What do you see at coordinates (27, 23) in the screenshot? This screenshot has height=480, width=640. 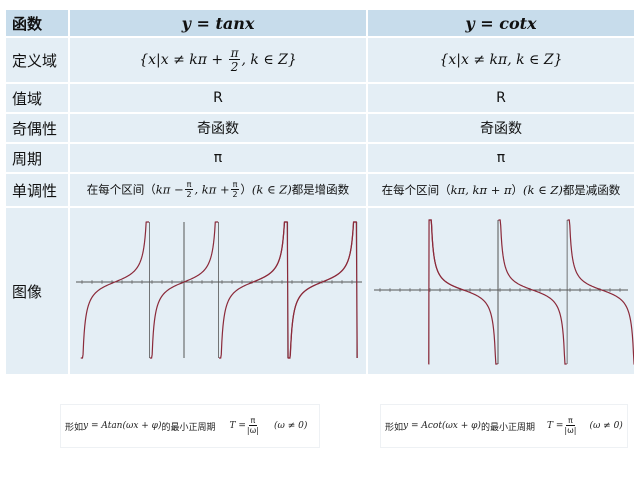 I see `header-label-text: 函数` at bounding box center [27, 23].